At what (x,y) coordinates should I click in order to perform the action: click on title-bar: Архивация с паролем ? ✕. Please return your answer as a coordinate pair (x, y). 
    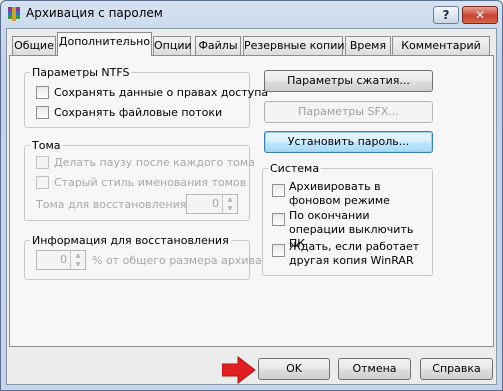
    Looking at the image, I should click on (251, 14).